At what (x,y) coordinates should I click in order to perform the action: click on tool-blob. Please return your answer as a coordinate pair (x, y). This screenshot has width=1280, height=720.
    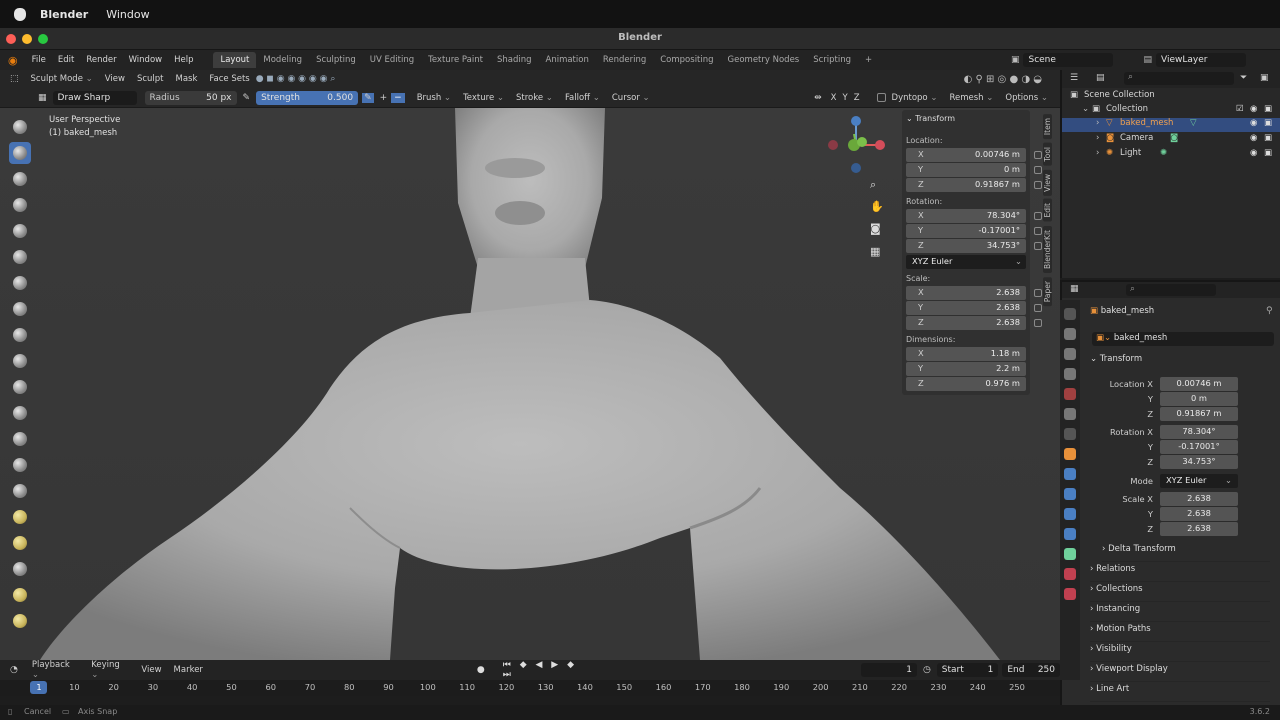
    Looking at the image, I should click on (20, 309).